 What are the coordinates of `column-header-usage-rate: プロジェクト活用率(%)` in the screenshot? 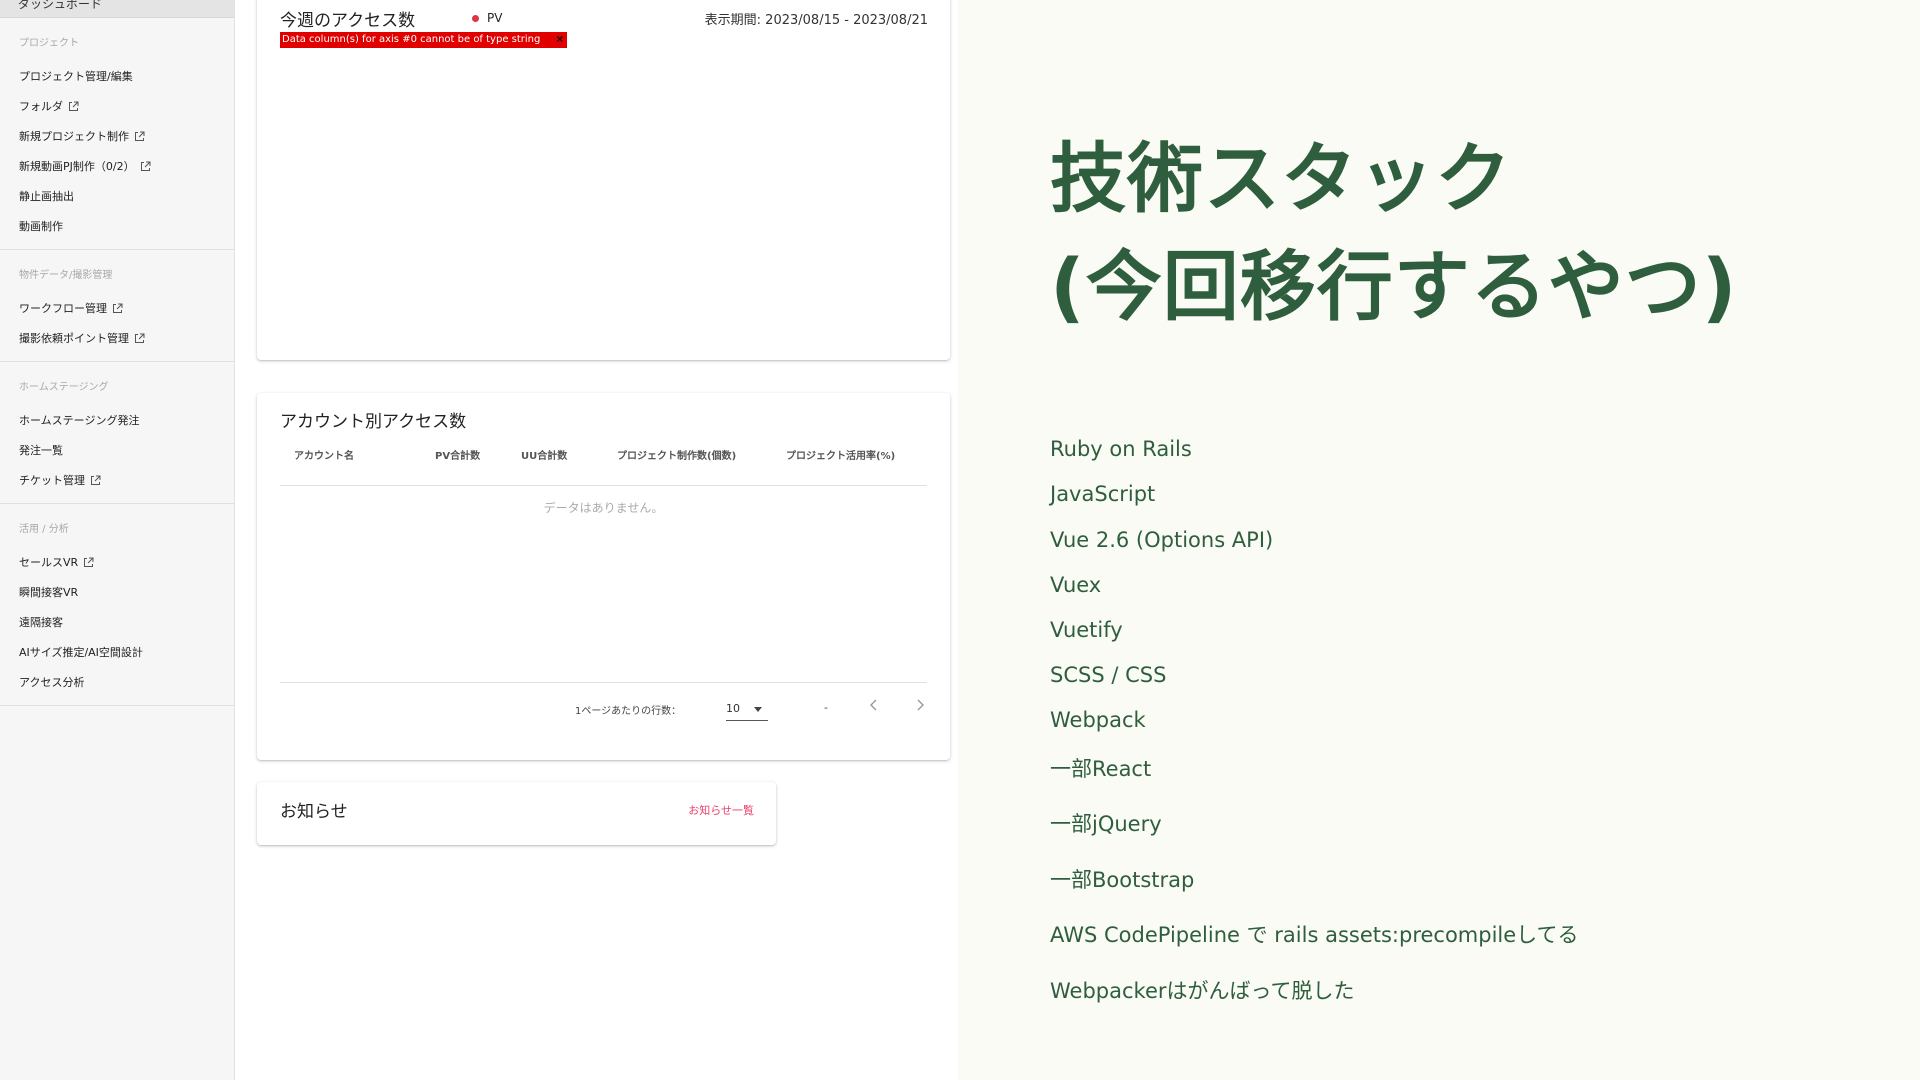 It's located at (840, 454).